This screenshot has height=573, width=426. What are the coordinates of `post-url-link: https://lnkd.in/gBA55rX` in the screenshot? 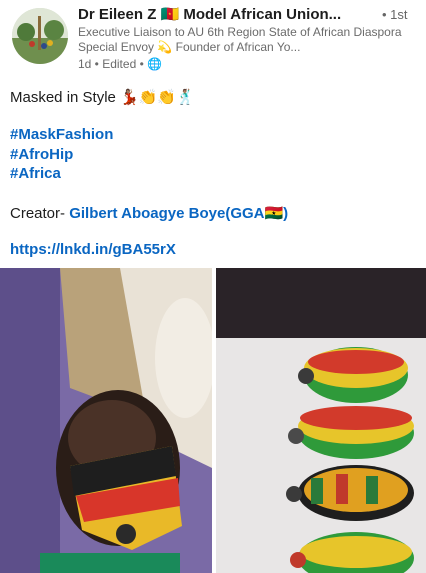 It's located at (93, 249).